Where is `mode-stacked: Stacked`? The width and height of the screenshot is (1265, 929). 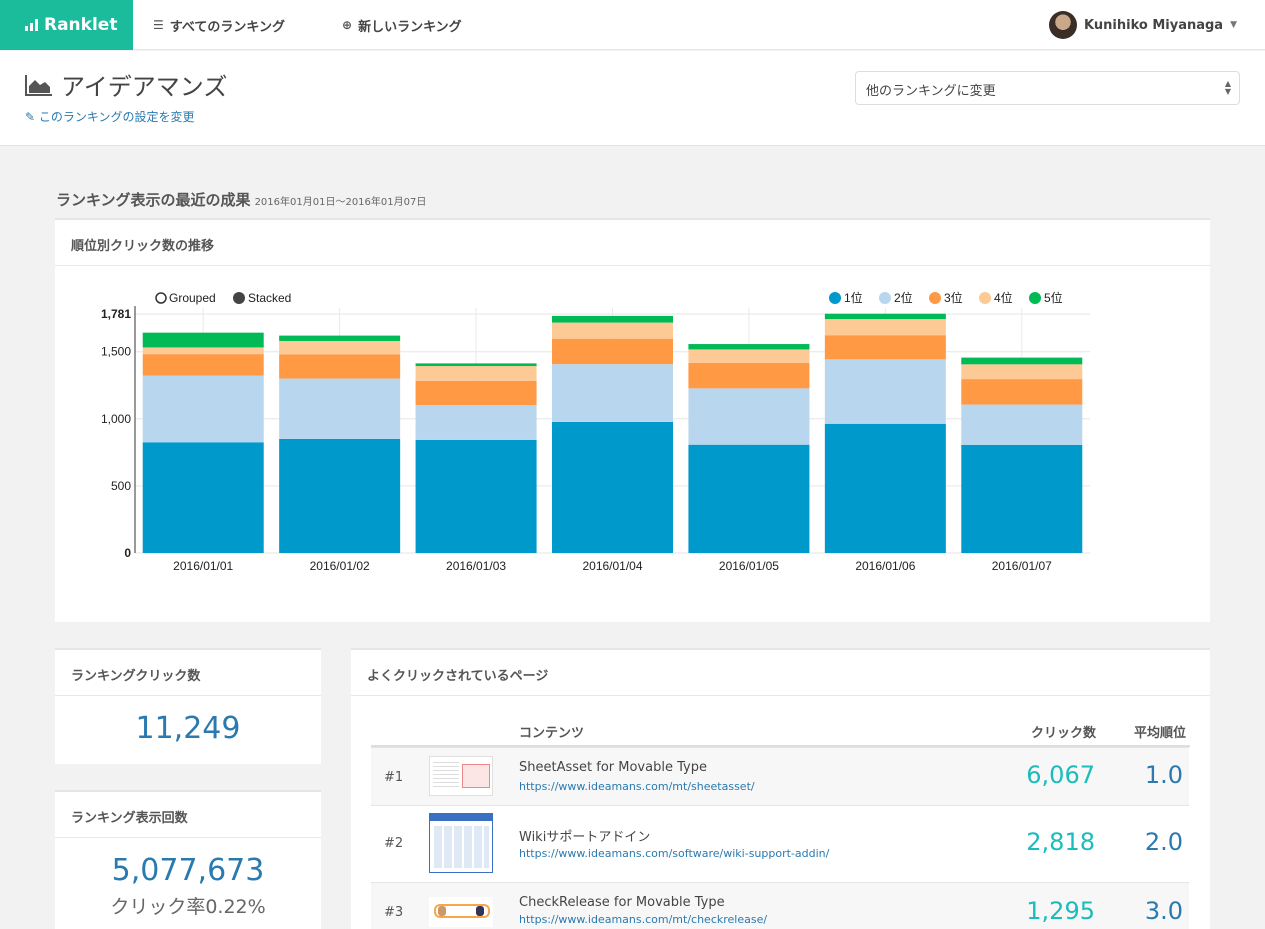
mode-stacked: Stacked is located at coordinates (262, 298).